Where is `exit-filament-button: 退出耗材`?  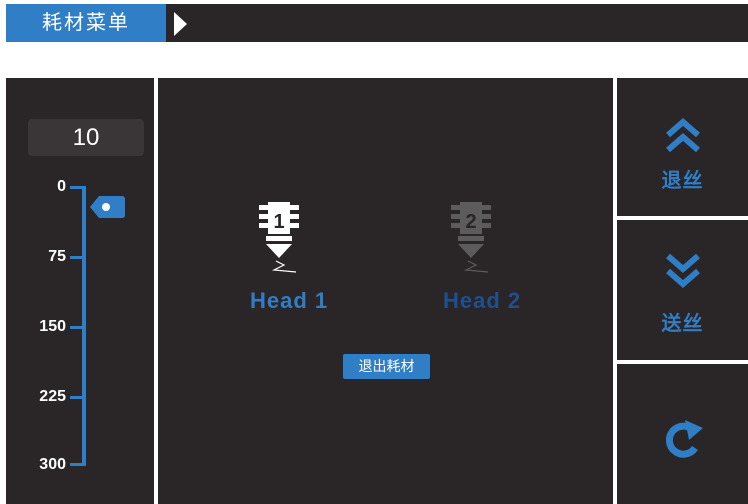 exit-filament-button: 退出耗材 is located at coordinates (386, 366).